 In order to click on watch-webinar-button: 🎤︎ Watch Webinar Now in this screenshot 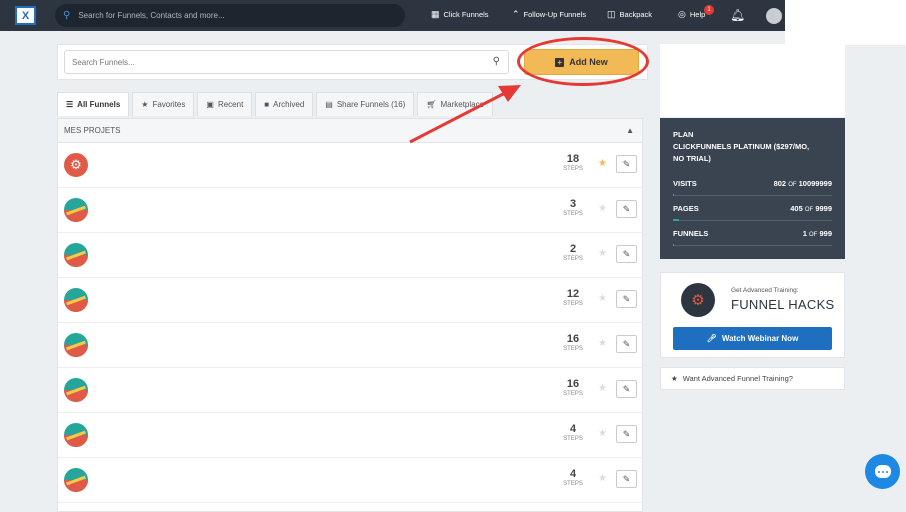, I will do `click(752, 338)`.